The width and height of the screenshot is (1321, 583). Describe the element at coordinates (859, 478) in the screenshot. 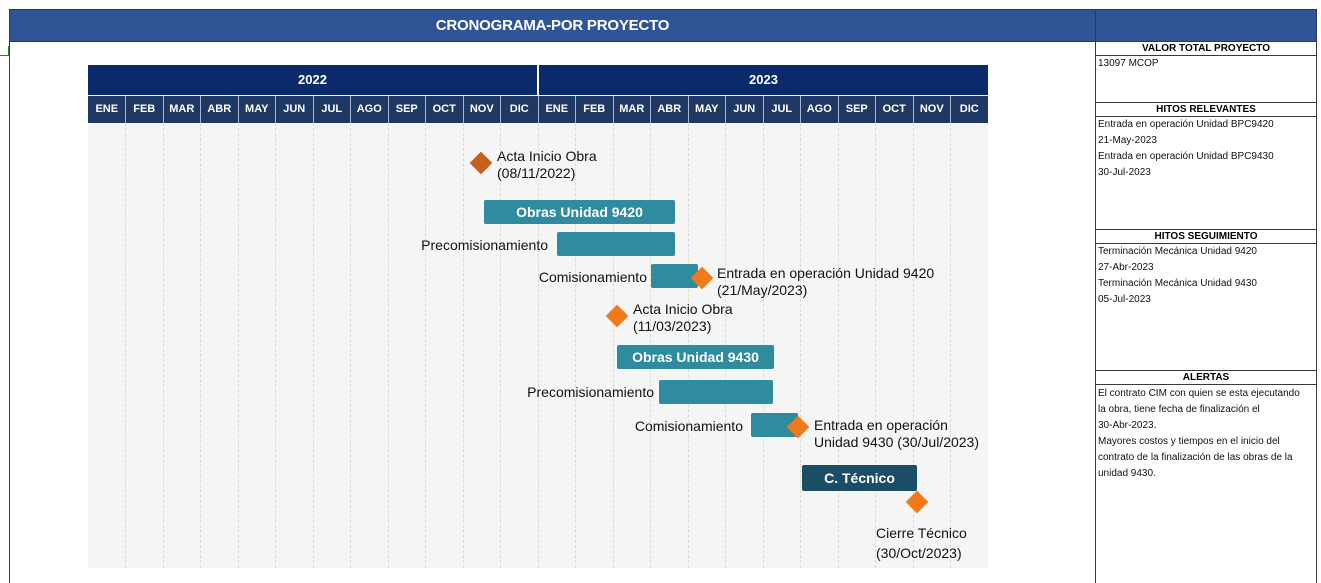

I see `bar-cierre-tecnico: C. Técnico` at that location.